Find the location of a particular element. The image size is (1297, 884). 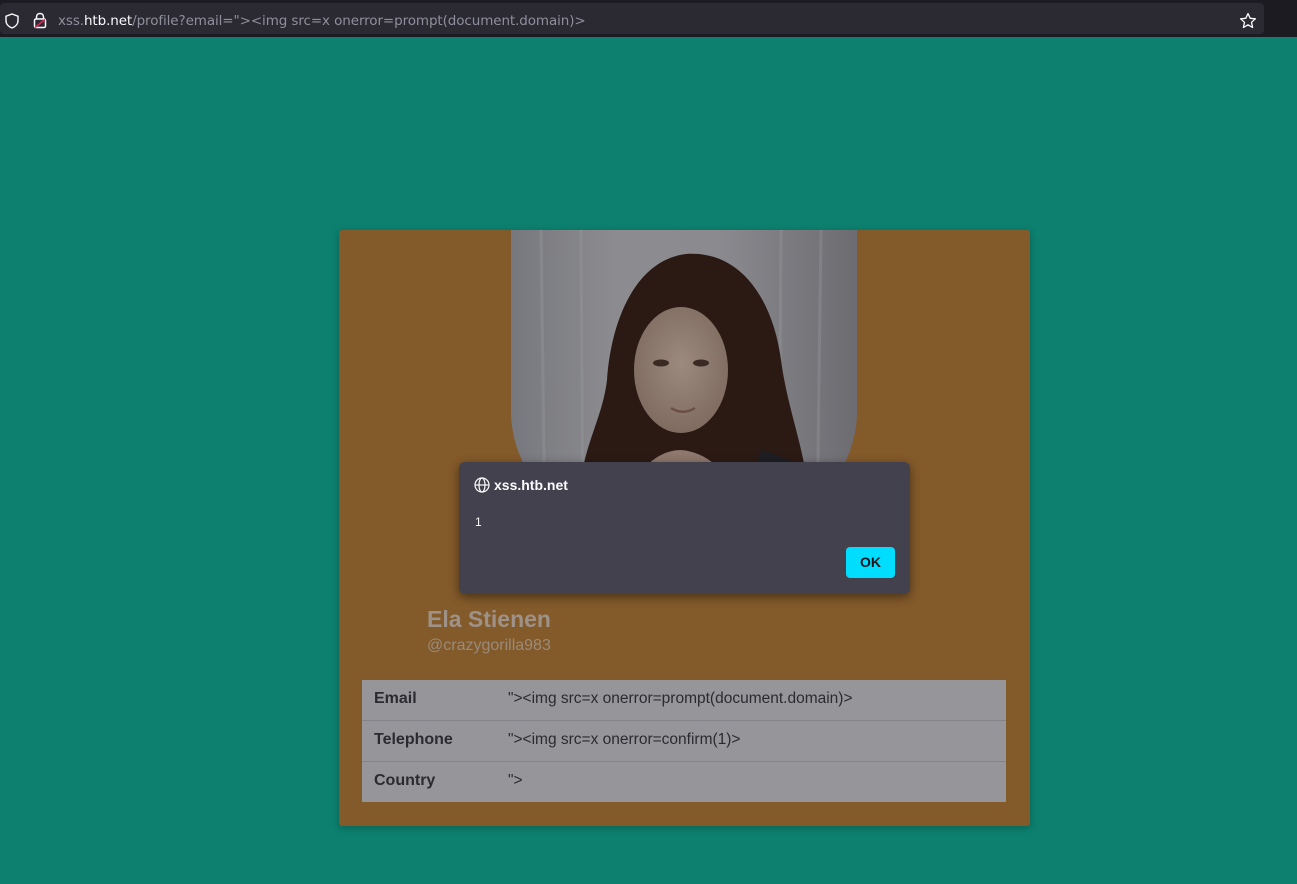

info-value: "> is located at coordinates (515, 780).